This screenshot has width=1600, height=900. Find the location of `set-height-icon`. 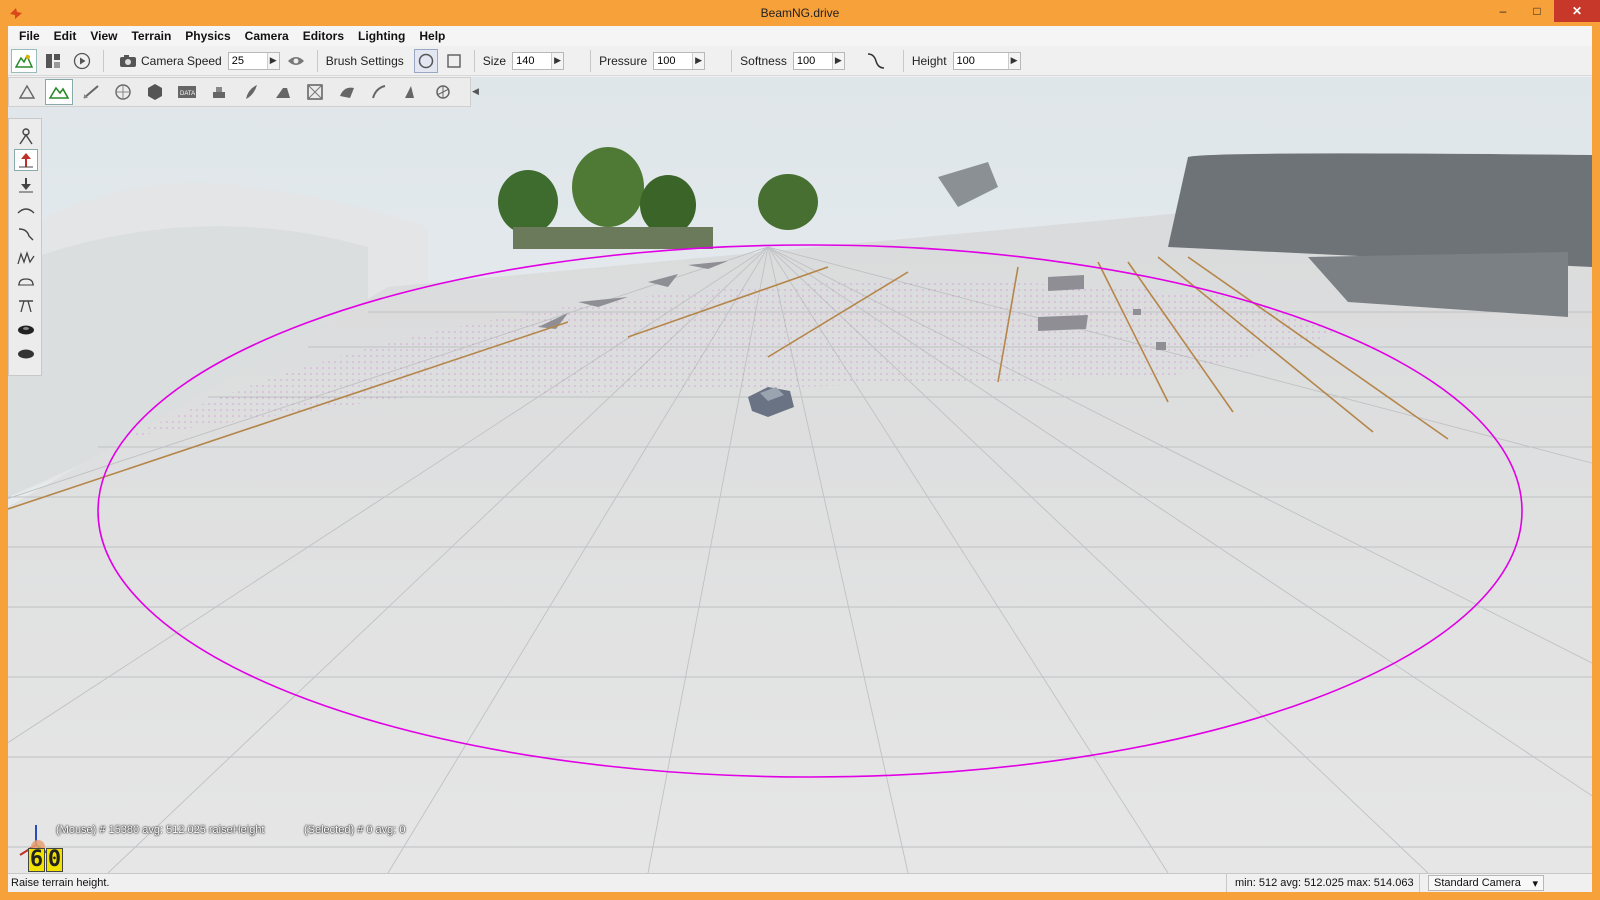

set-height-icon is located at coordinates (26, 306).